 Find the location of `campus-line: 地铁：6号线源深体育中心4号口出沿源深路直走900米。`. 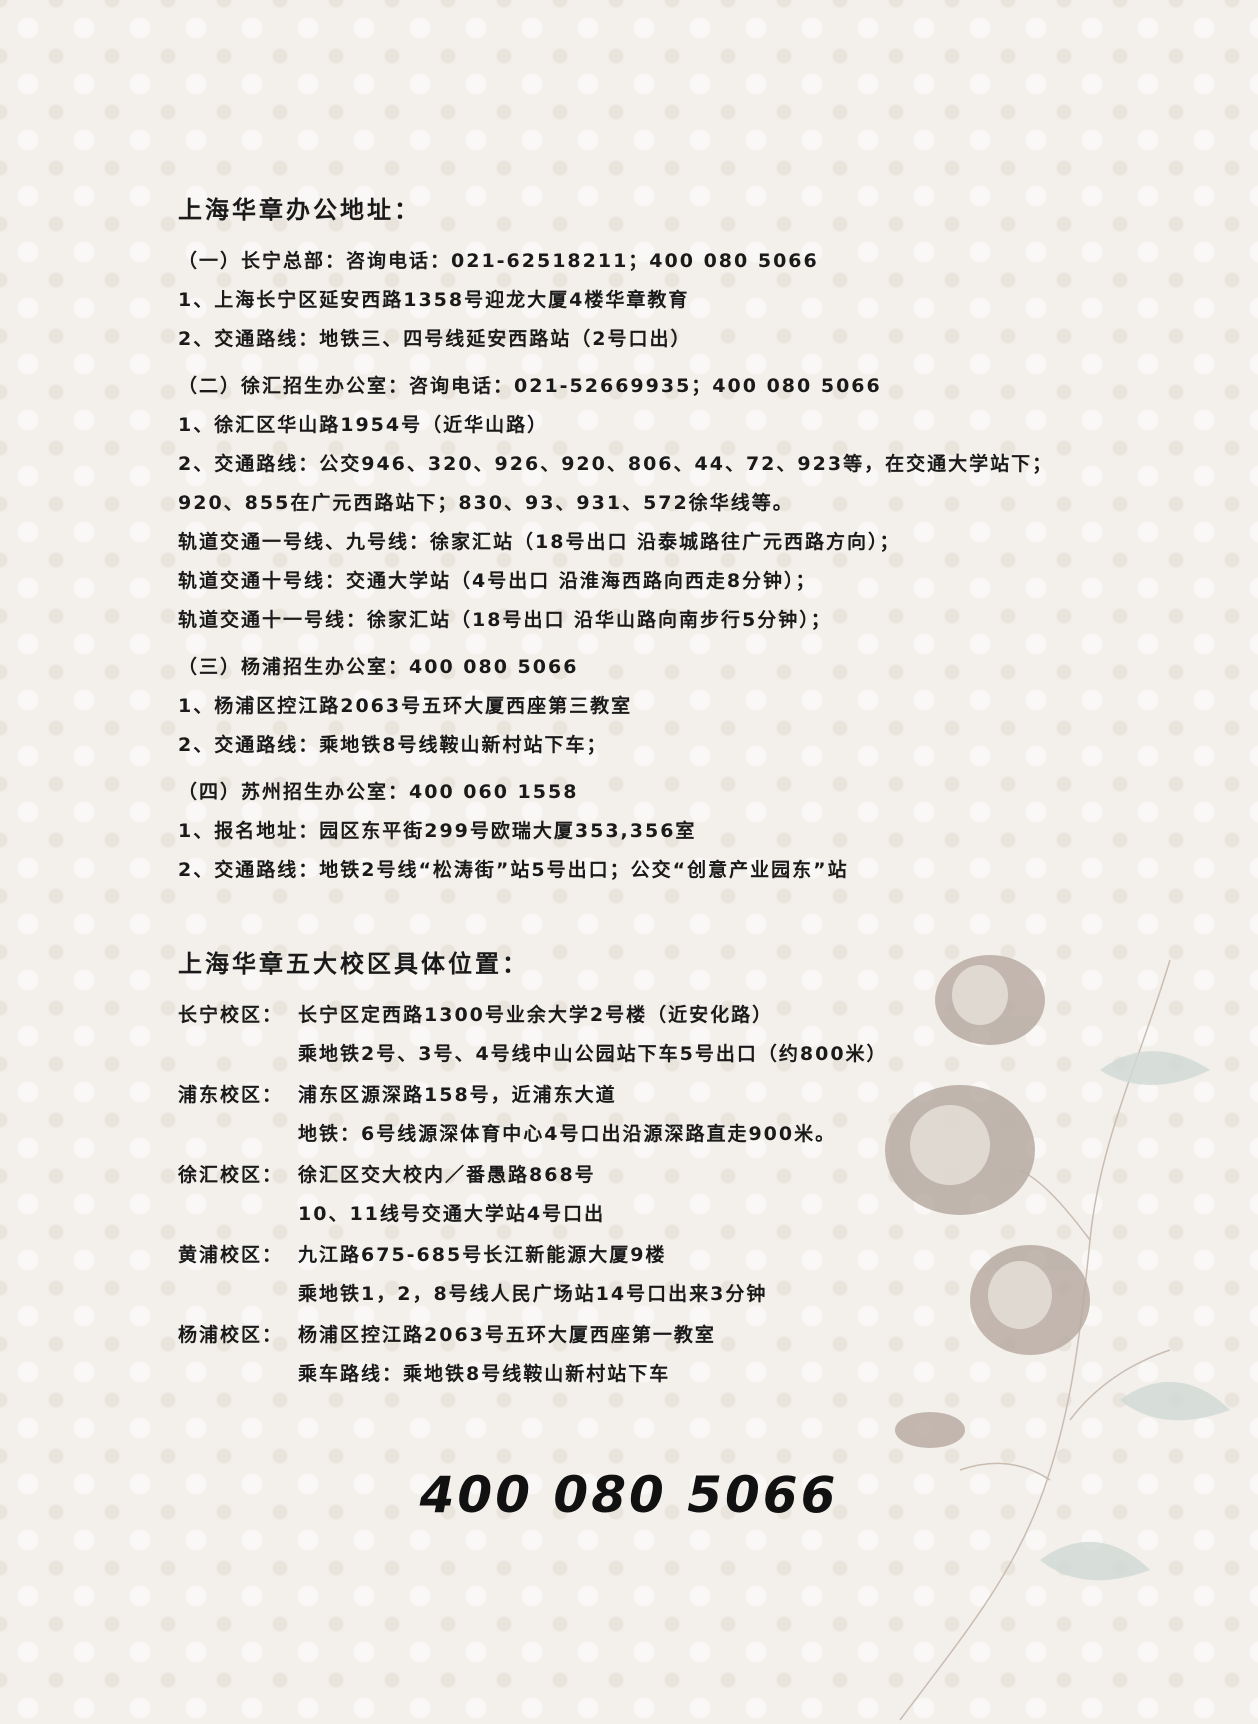

campus-line: 地铁：6号线源深体育中心4号口出沿源深路直走900米。 is located at coordinates (567, 1134).